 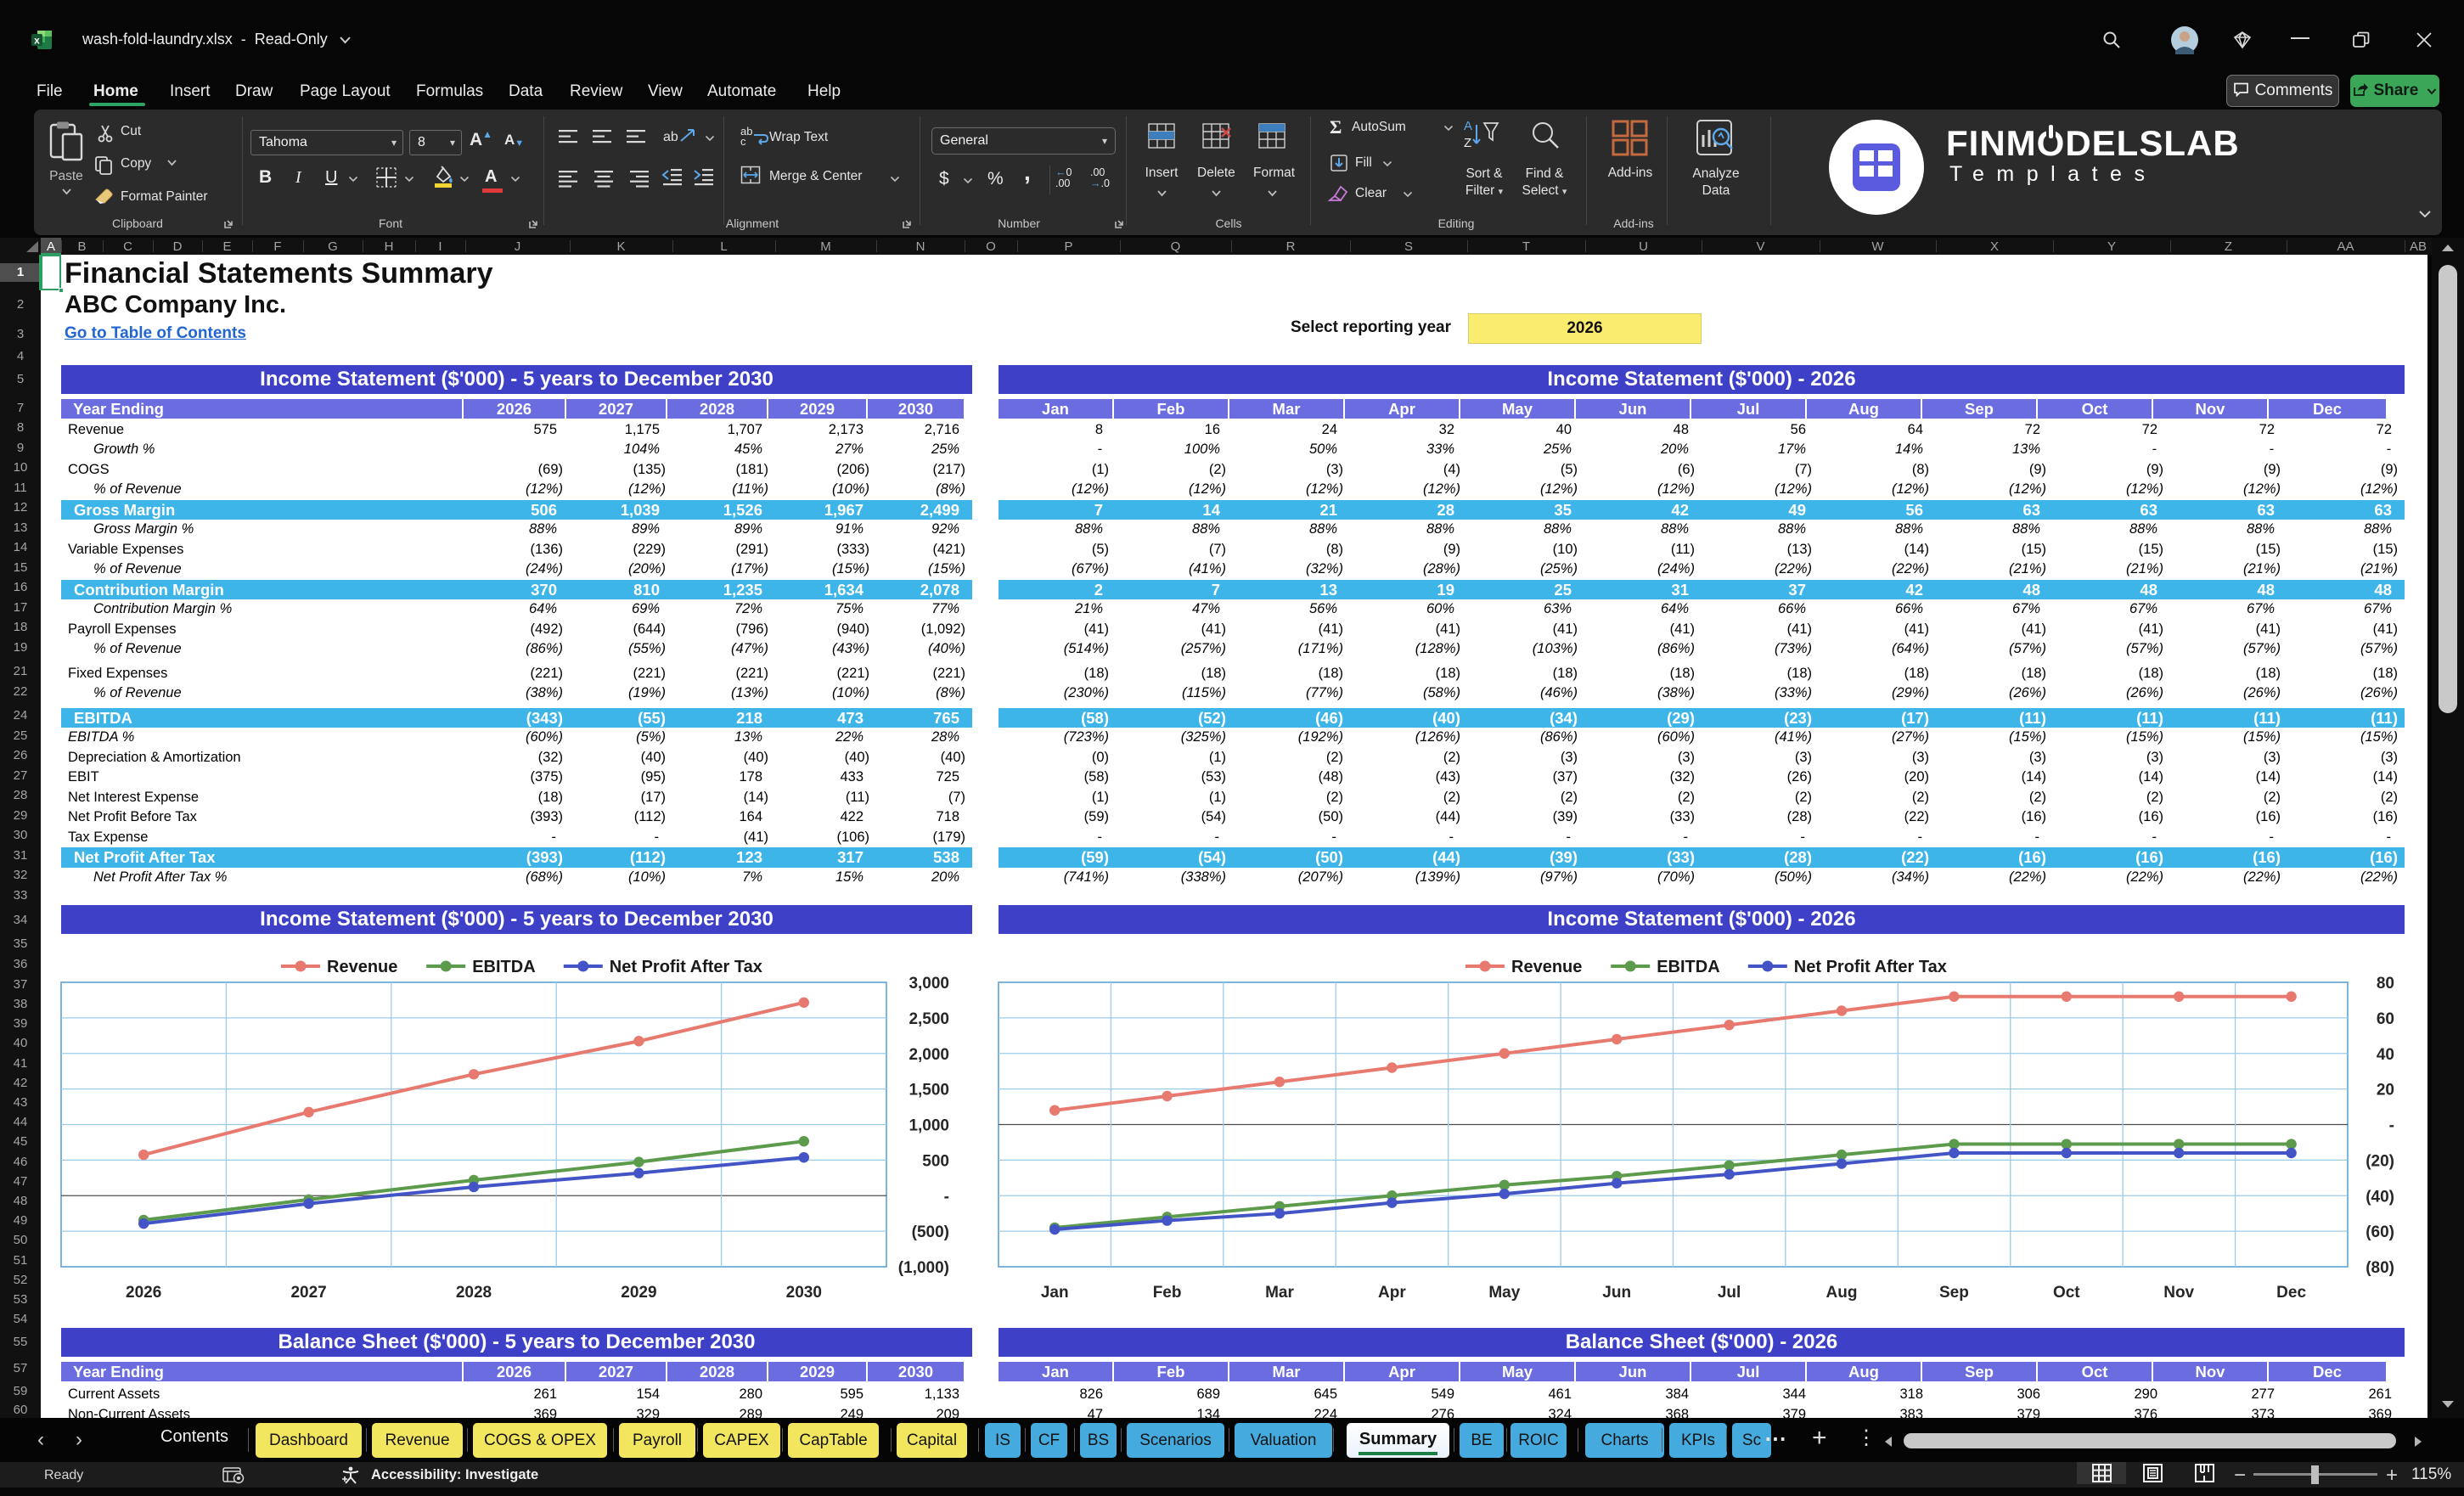 I want to click on svg-text: Mar, so click(x=1279, y=1293).